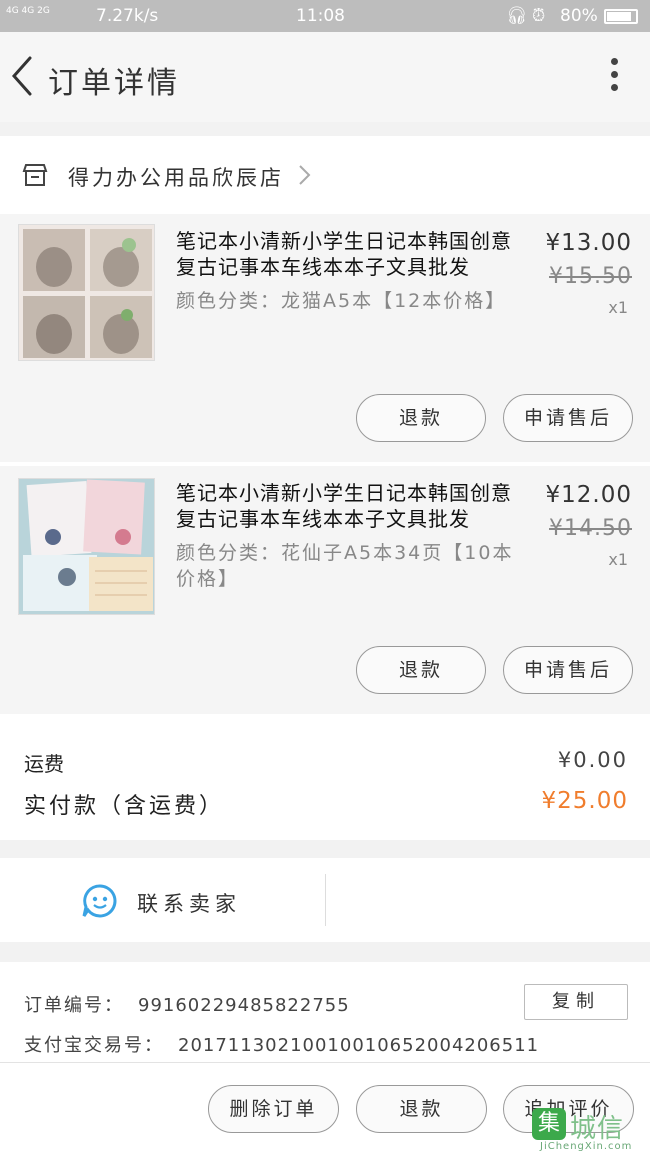 The height and width of the screenshot is (1155, 650). I want to click on order-number-label: 订单编号：, so click(74, 1005).